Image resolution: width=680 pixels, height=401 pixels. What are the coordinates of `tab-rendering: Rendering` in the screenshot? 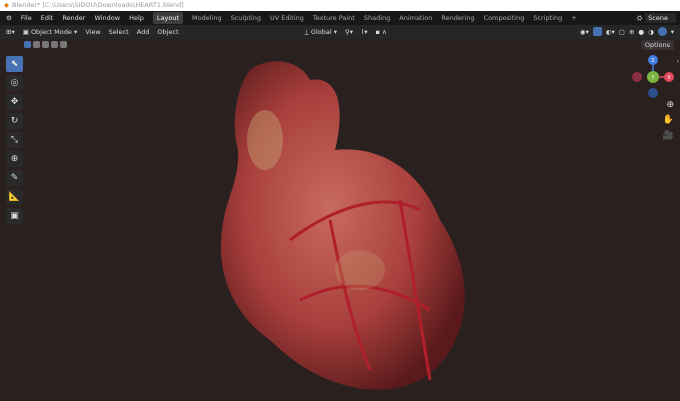 It's located at (457, 18).